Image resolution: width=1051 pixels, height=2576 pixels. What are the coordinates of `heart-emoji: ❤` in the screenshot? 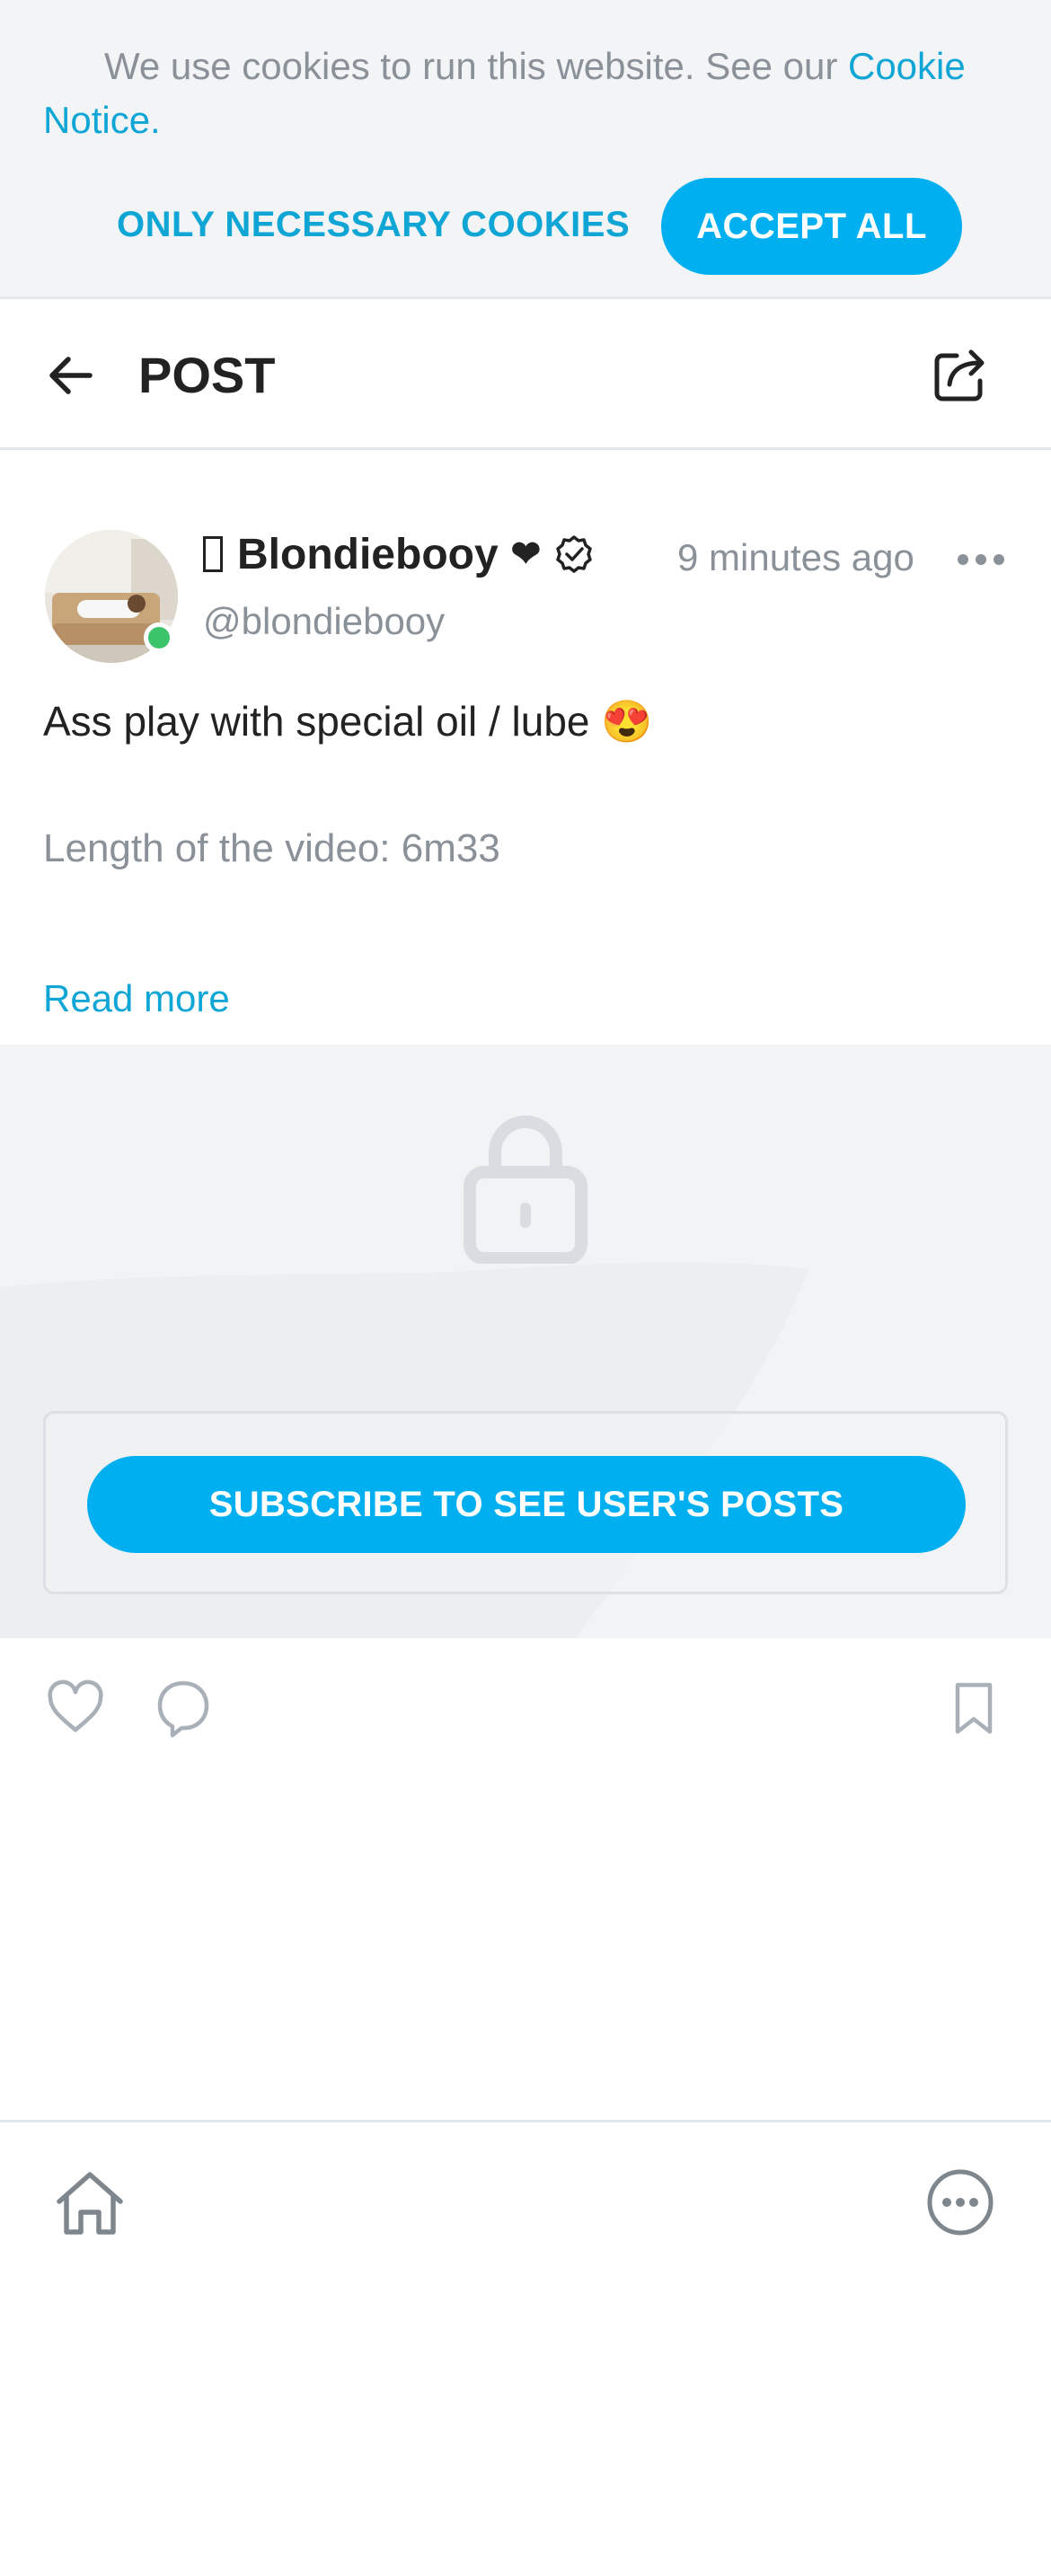 It's located at (526, 554).